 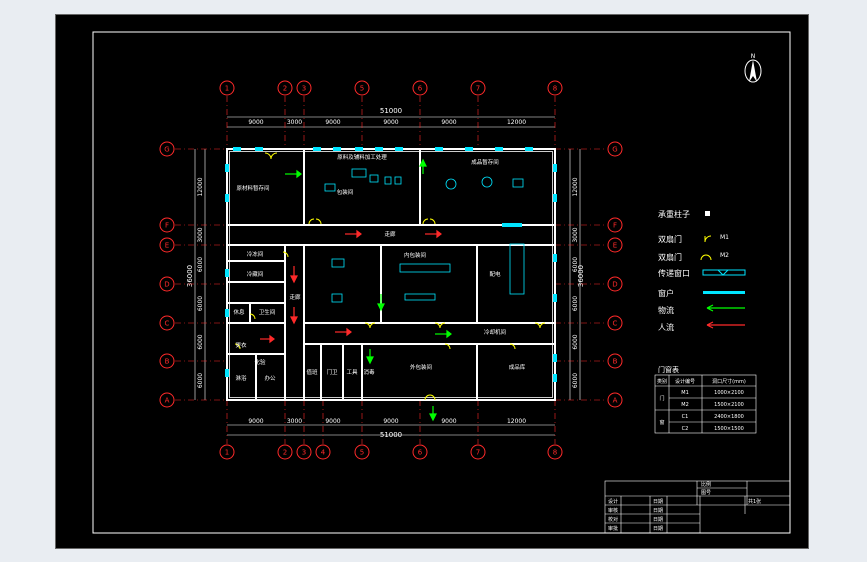 What do you see at coordinates (391, 435) in the screenshot?
I see `dim-bottom-total: 51000` at bounding box center [391, 435].